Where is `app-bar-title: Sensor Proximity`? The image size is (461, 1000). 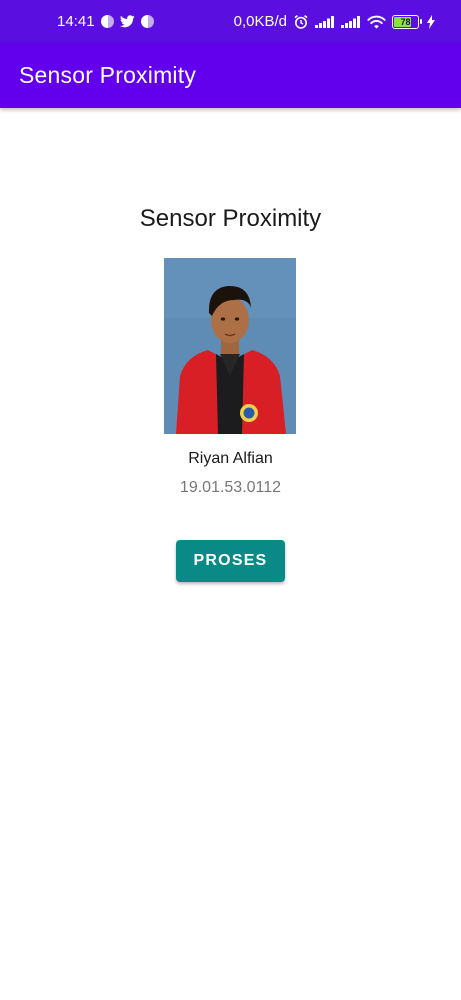
app-bar-title: Sensor Proximity is located at coordinates (108, 75).